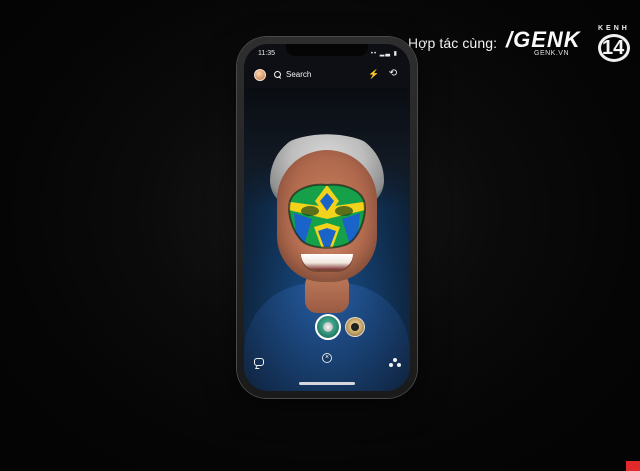  I want to click on kenh14-logo: KENH 14, so click(615, 45).